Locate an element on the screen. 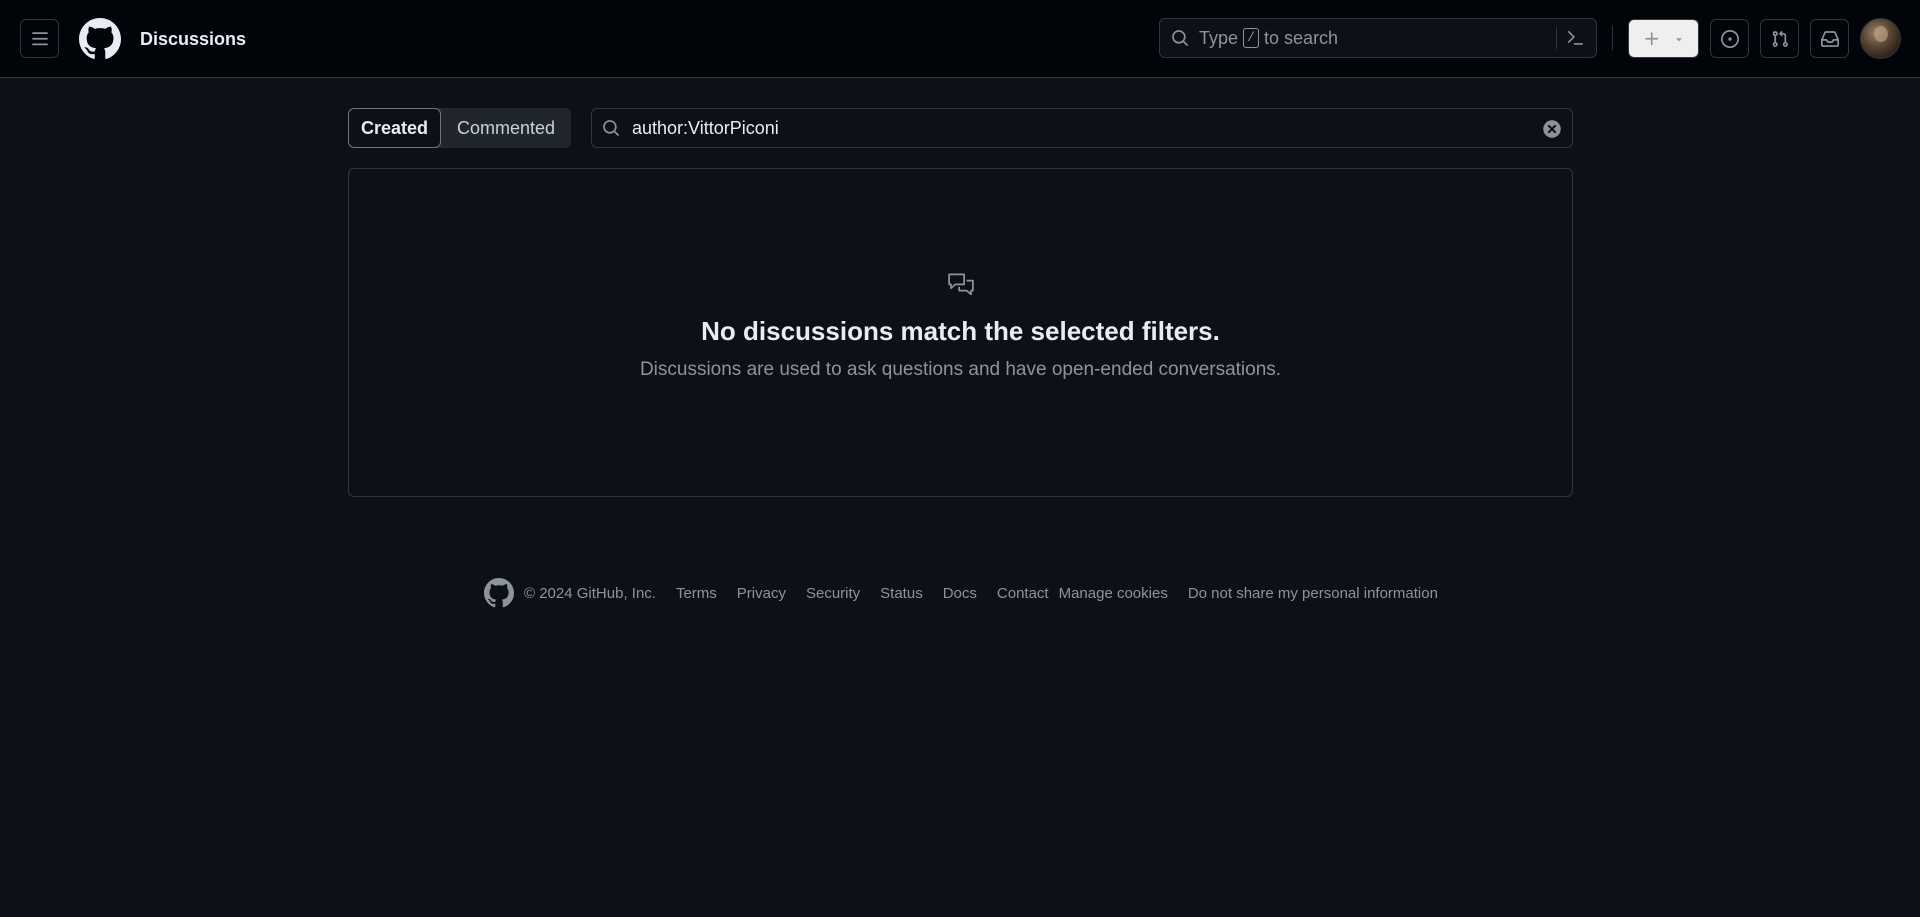 The width and height of the screenshot is (1920, 917). search-shortcut-key: / is located at coordinates (1251, 38).